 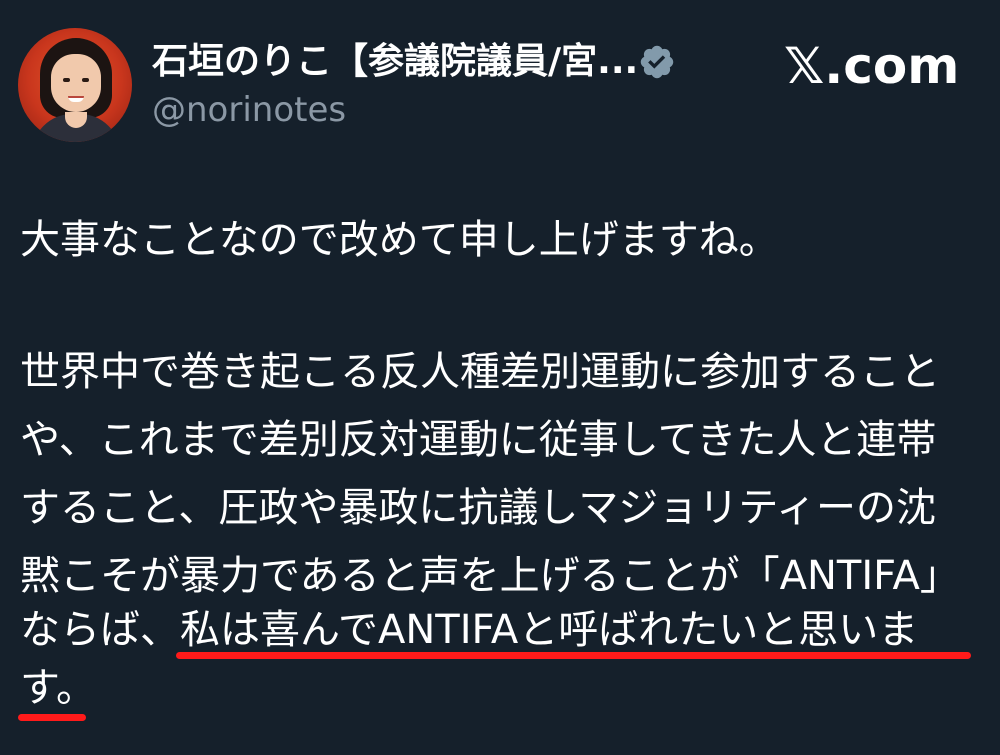 I want to click on avatar, so click(x=75, y=85).